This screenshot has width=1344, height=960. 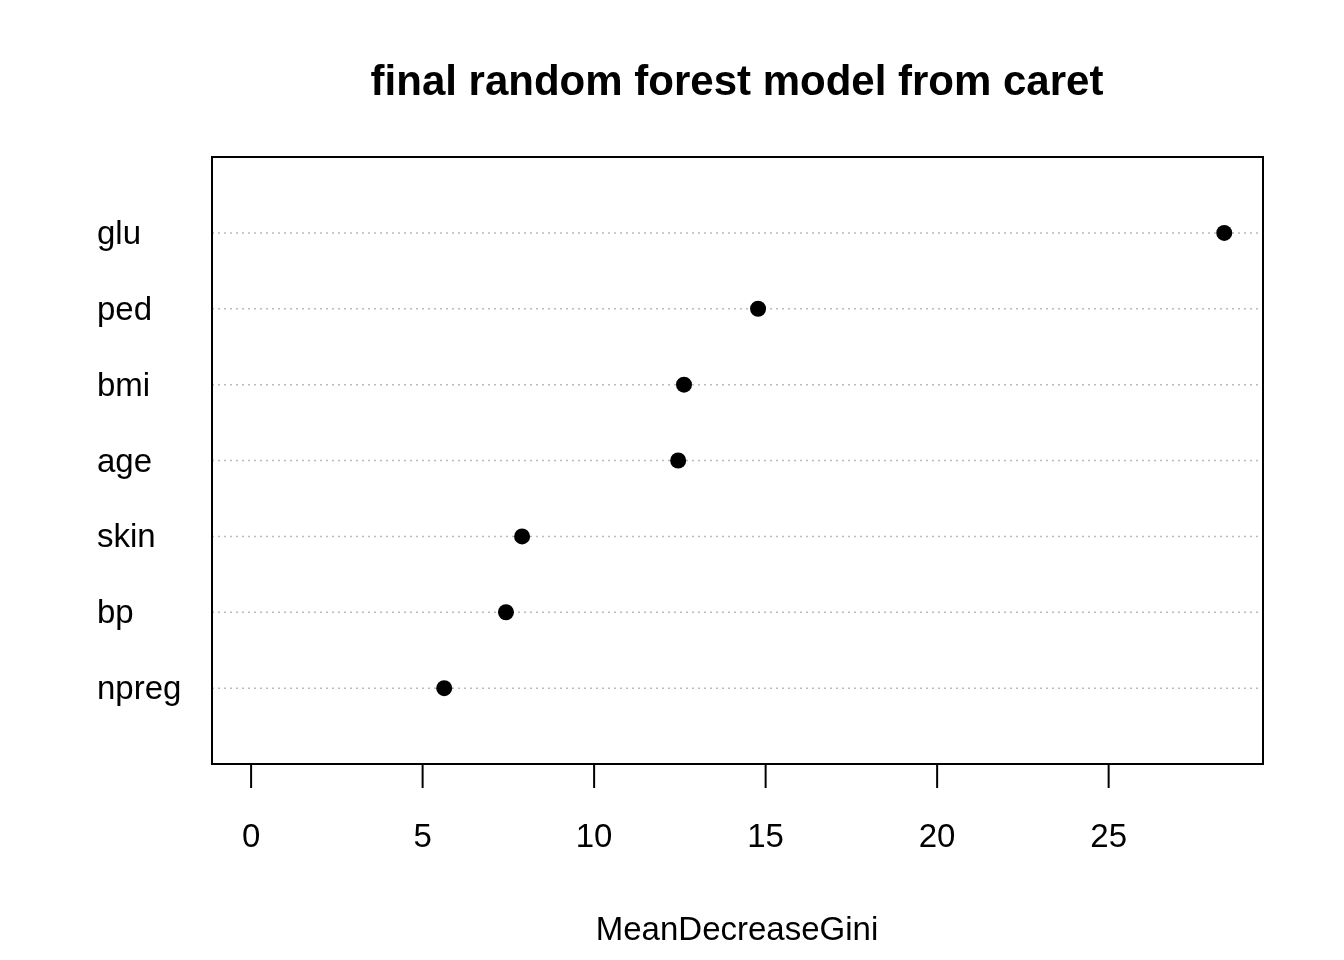 What do you see at coordinates (937, 835) in the screenshot?
I see `tick-label: 20` at bounding box center [937, 835].